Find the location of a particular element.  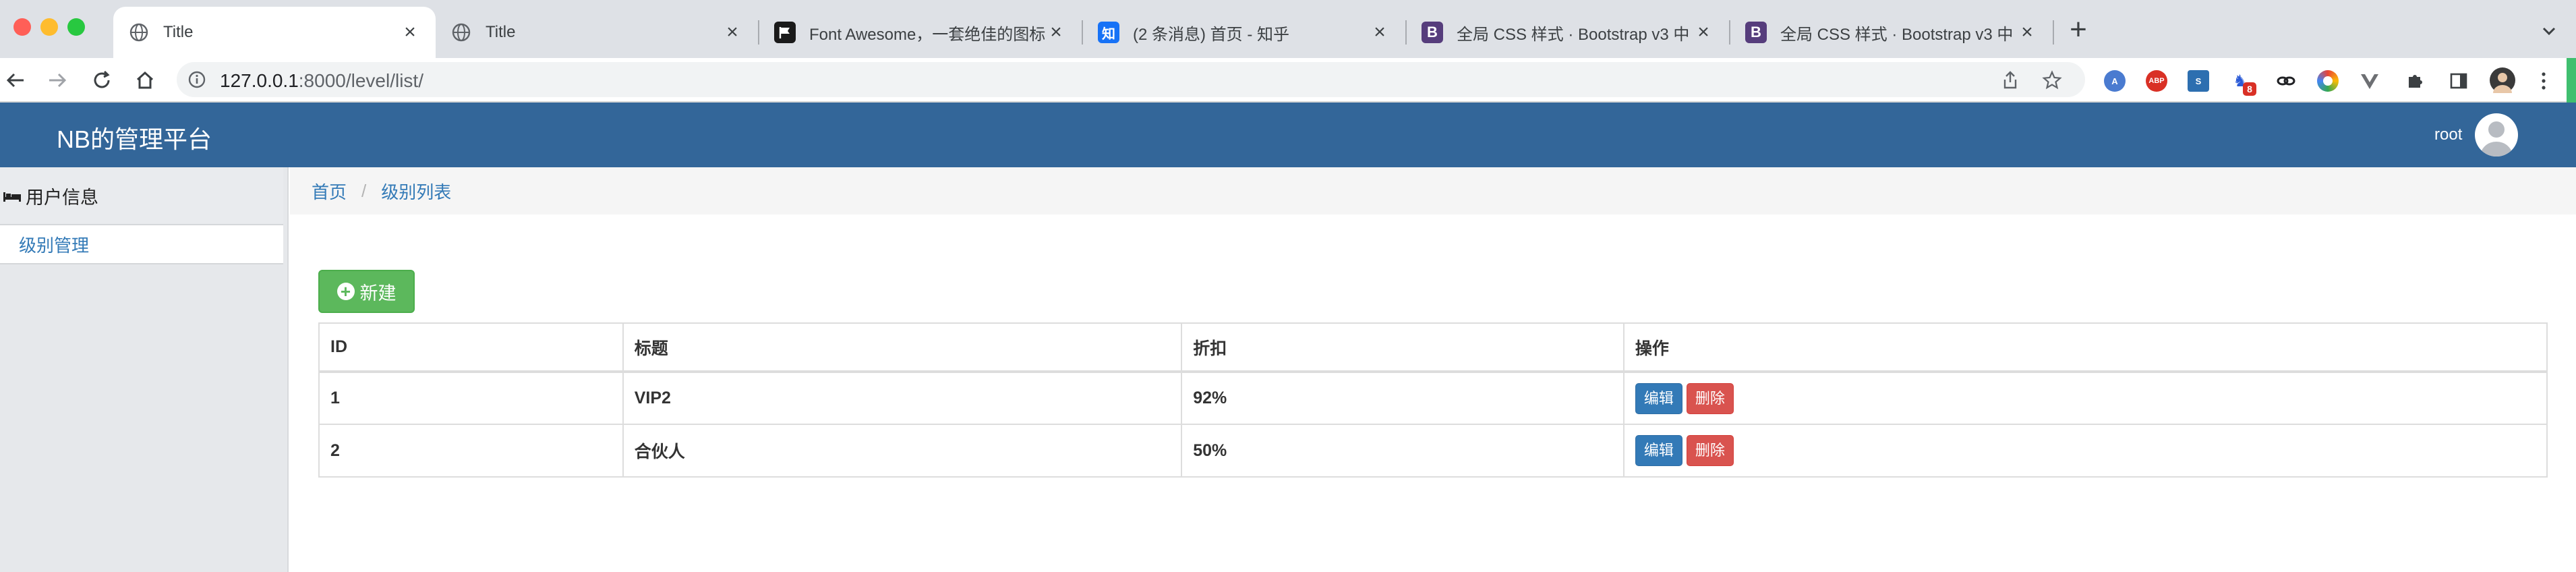

flag-icon is located at coordinates (785, 32).